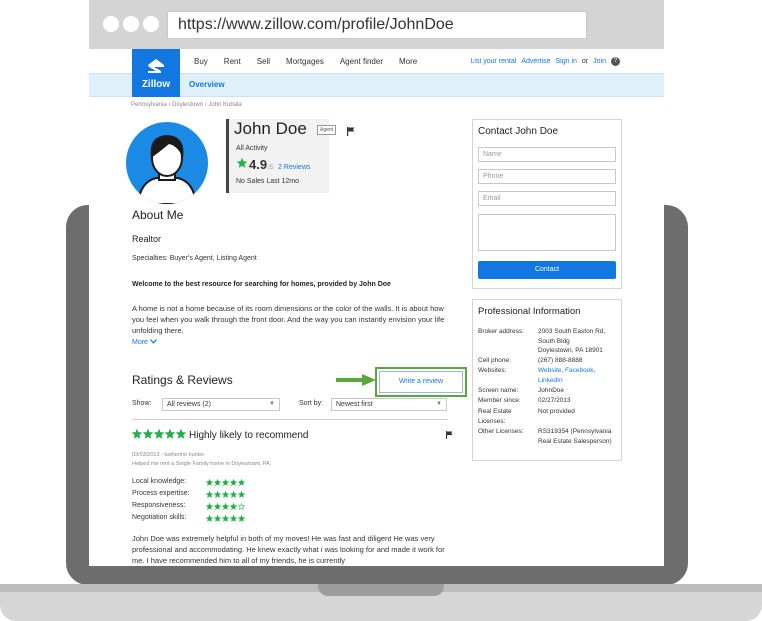  I want to click on write-review-button: Write a review, so click(421, 382).